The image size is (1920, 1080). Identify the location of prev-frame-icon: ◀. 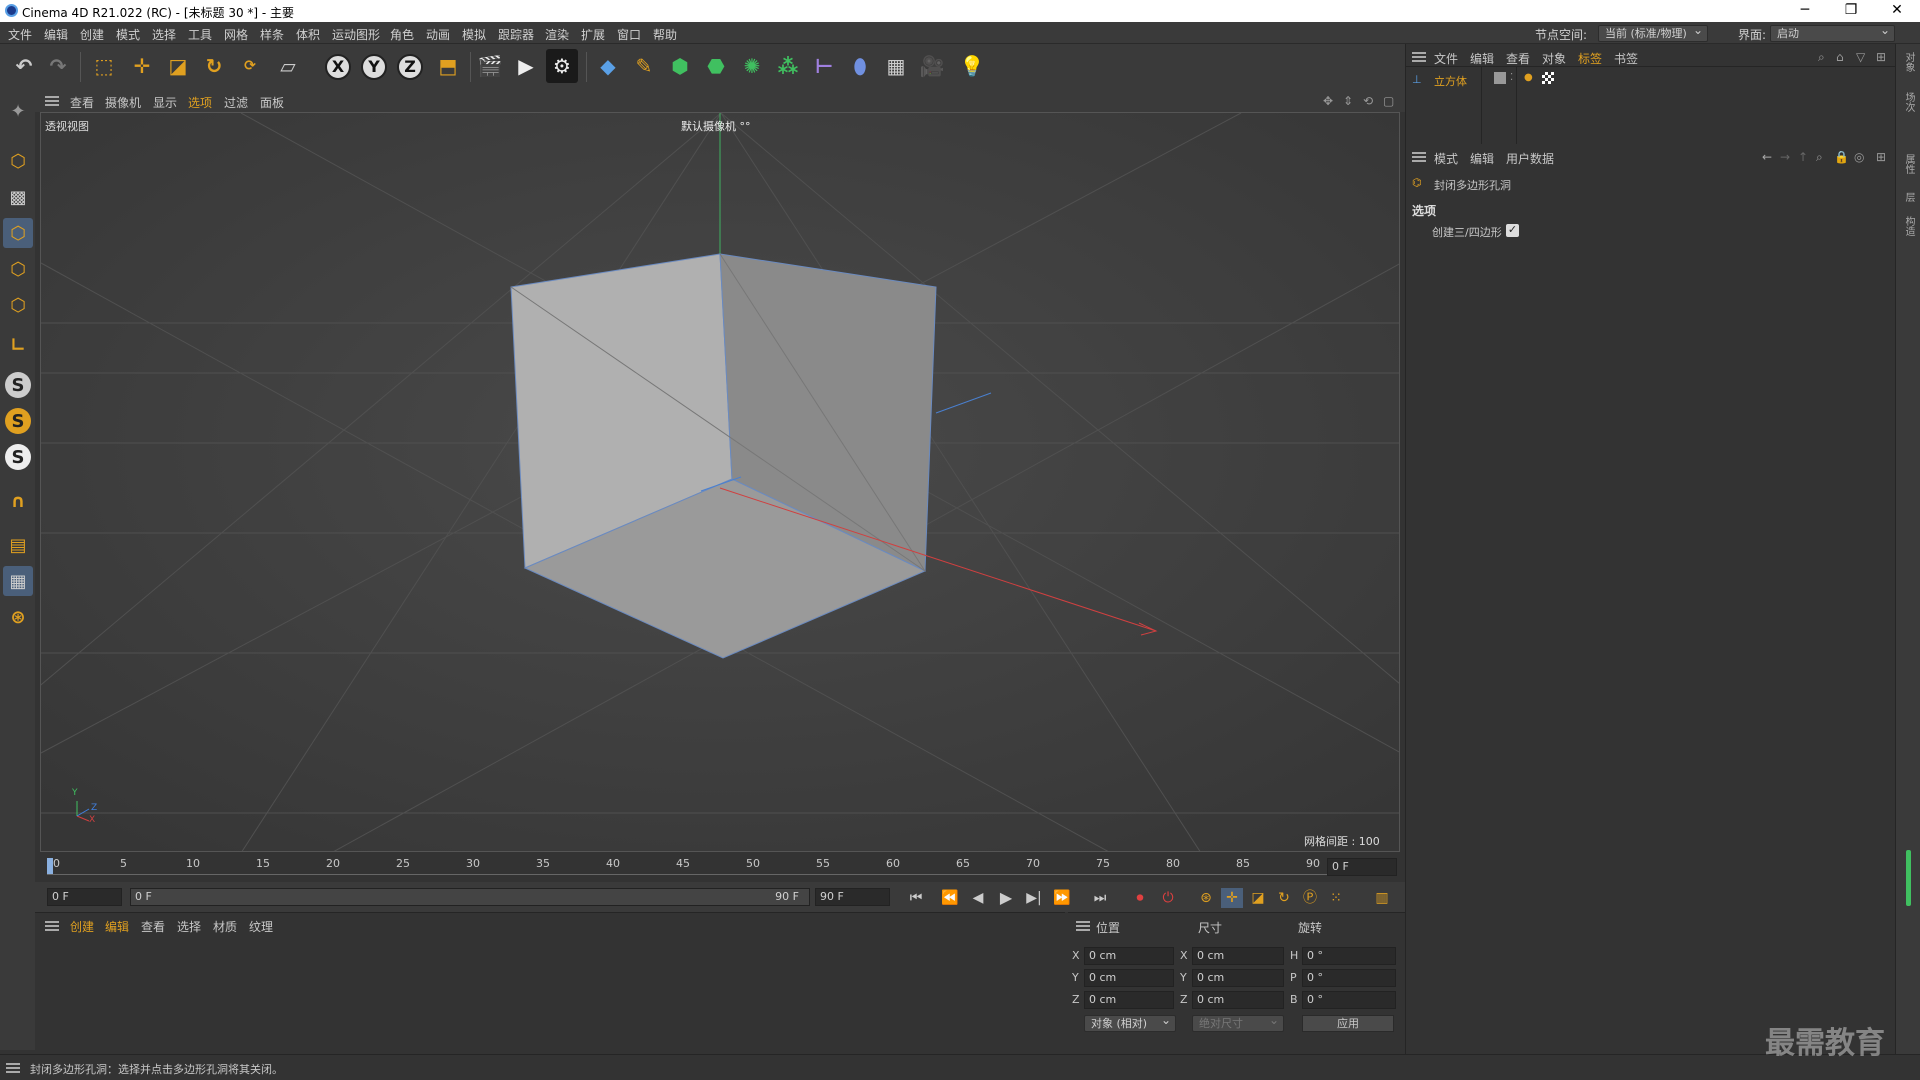
(978, 898).